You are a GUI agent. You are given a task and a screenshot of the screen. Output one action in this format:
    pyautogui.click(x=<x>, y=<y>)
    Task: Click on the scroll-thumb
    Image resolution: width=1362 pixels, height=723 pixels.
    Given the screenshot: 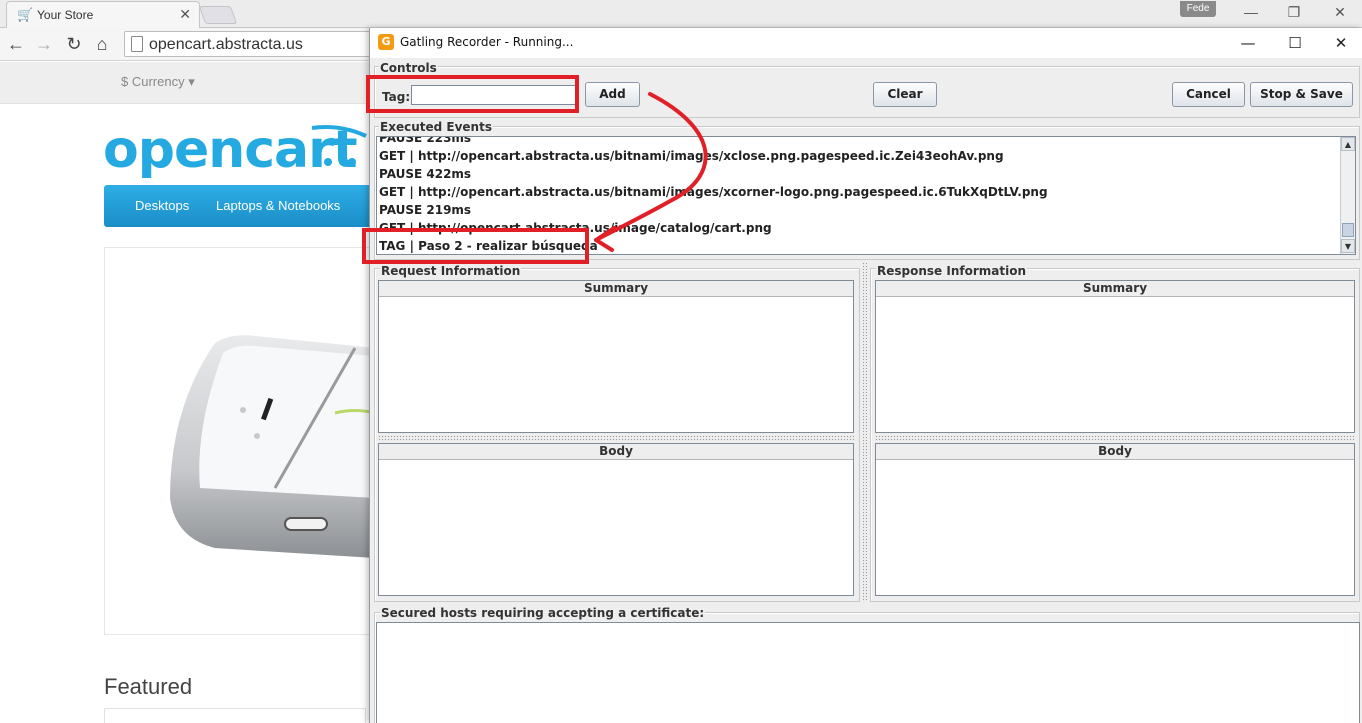 What is the action you would take?
    pyautogui.click(x=1348, y=230)
    